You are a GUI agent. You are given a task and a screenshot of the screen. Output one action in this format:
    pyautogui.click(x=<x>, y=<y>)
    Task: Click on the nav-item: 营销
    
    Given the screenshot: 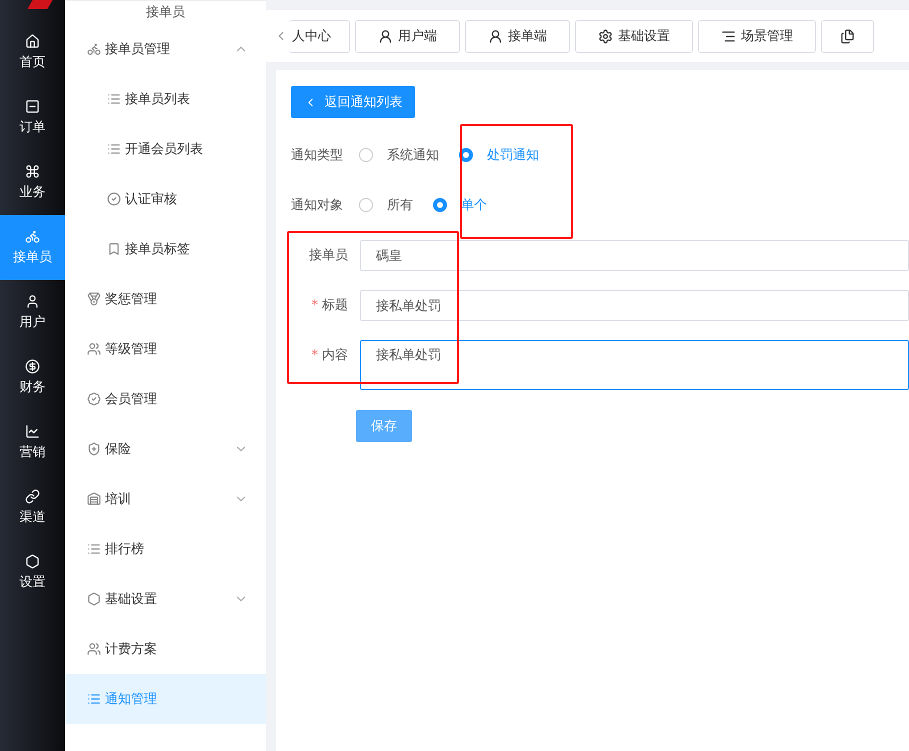 What is the action you would take?
    pyautogui.click(x=32, y=442)
    